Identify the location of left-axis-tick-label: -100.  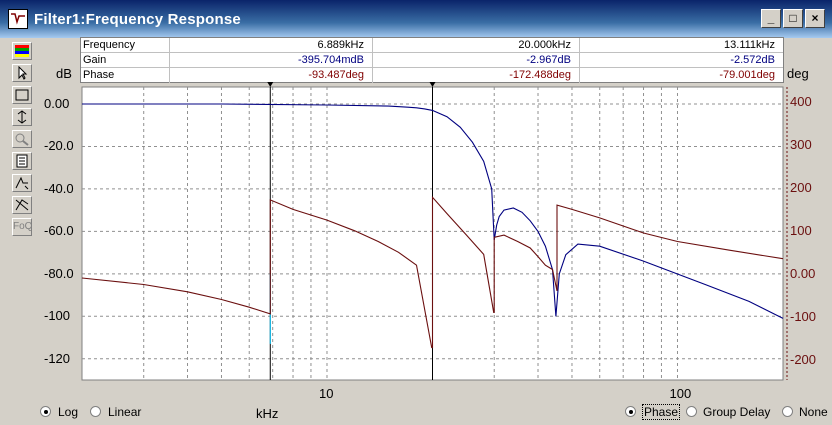
(57, 316).